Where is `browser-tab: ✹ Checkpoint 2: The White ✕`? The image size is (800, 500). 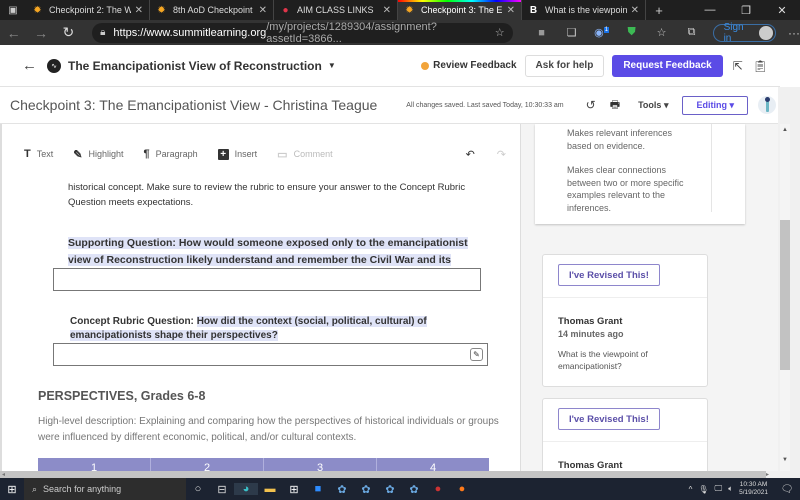 browser-tab: ✹ Checkpoint 2: The White ✕ is located at coordinates (88, 10).